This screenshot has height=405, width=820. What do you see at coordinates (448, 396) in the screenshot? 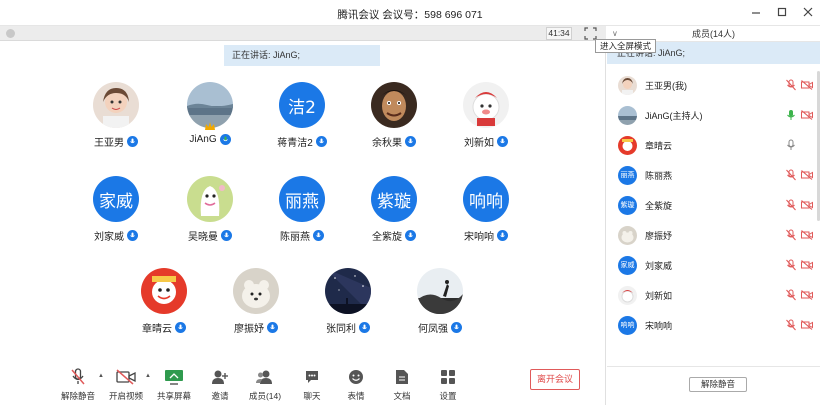
I see `settings-label: 设置` at bounding box center [448, 396].